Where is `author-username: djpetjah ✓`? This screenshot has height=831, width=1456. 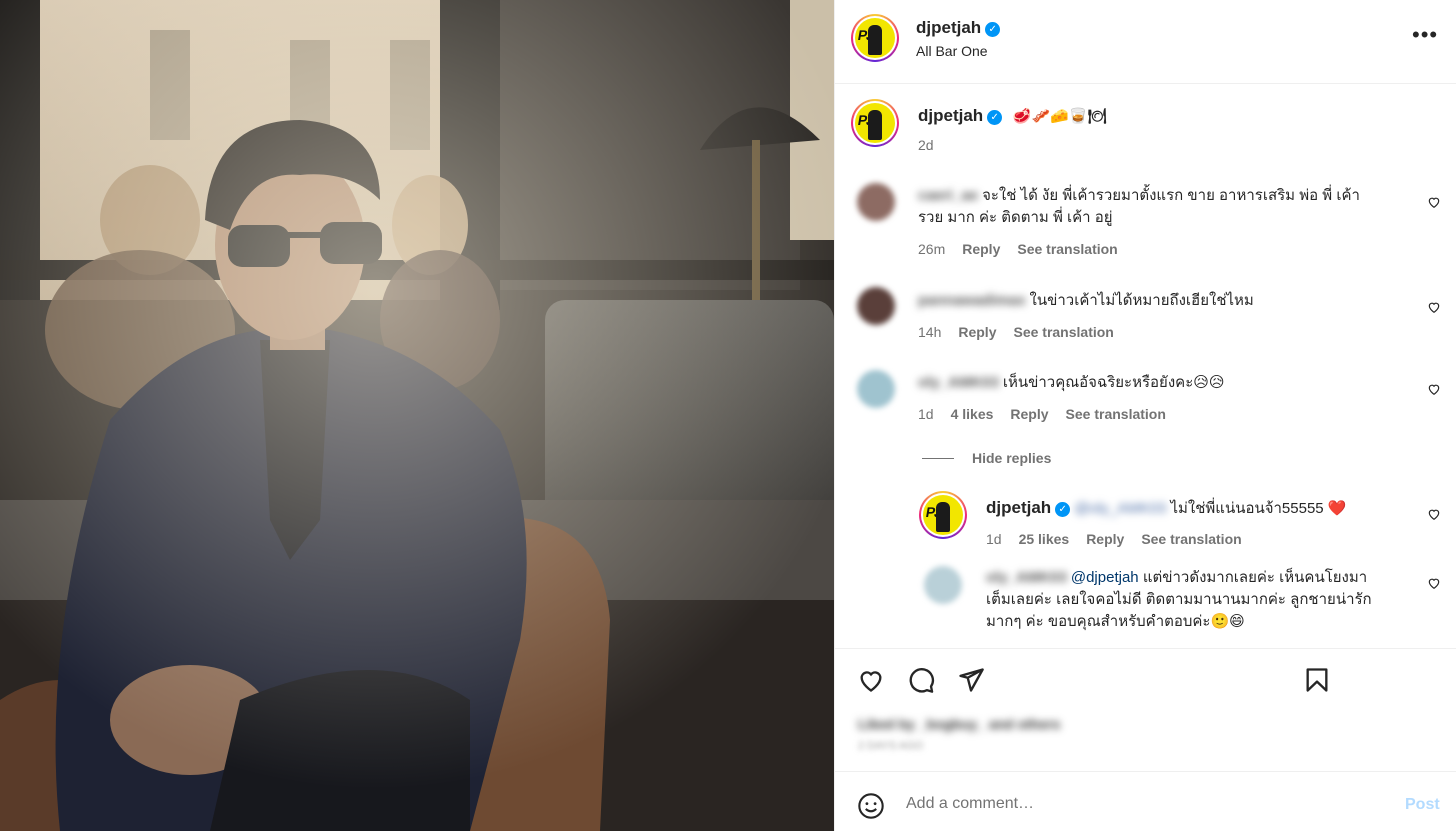 author-username: djpetjah ✓ is located at coordinates (958, 28).